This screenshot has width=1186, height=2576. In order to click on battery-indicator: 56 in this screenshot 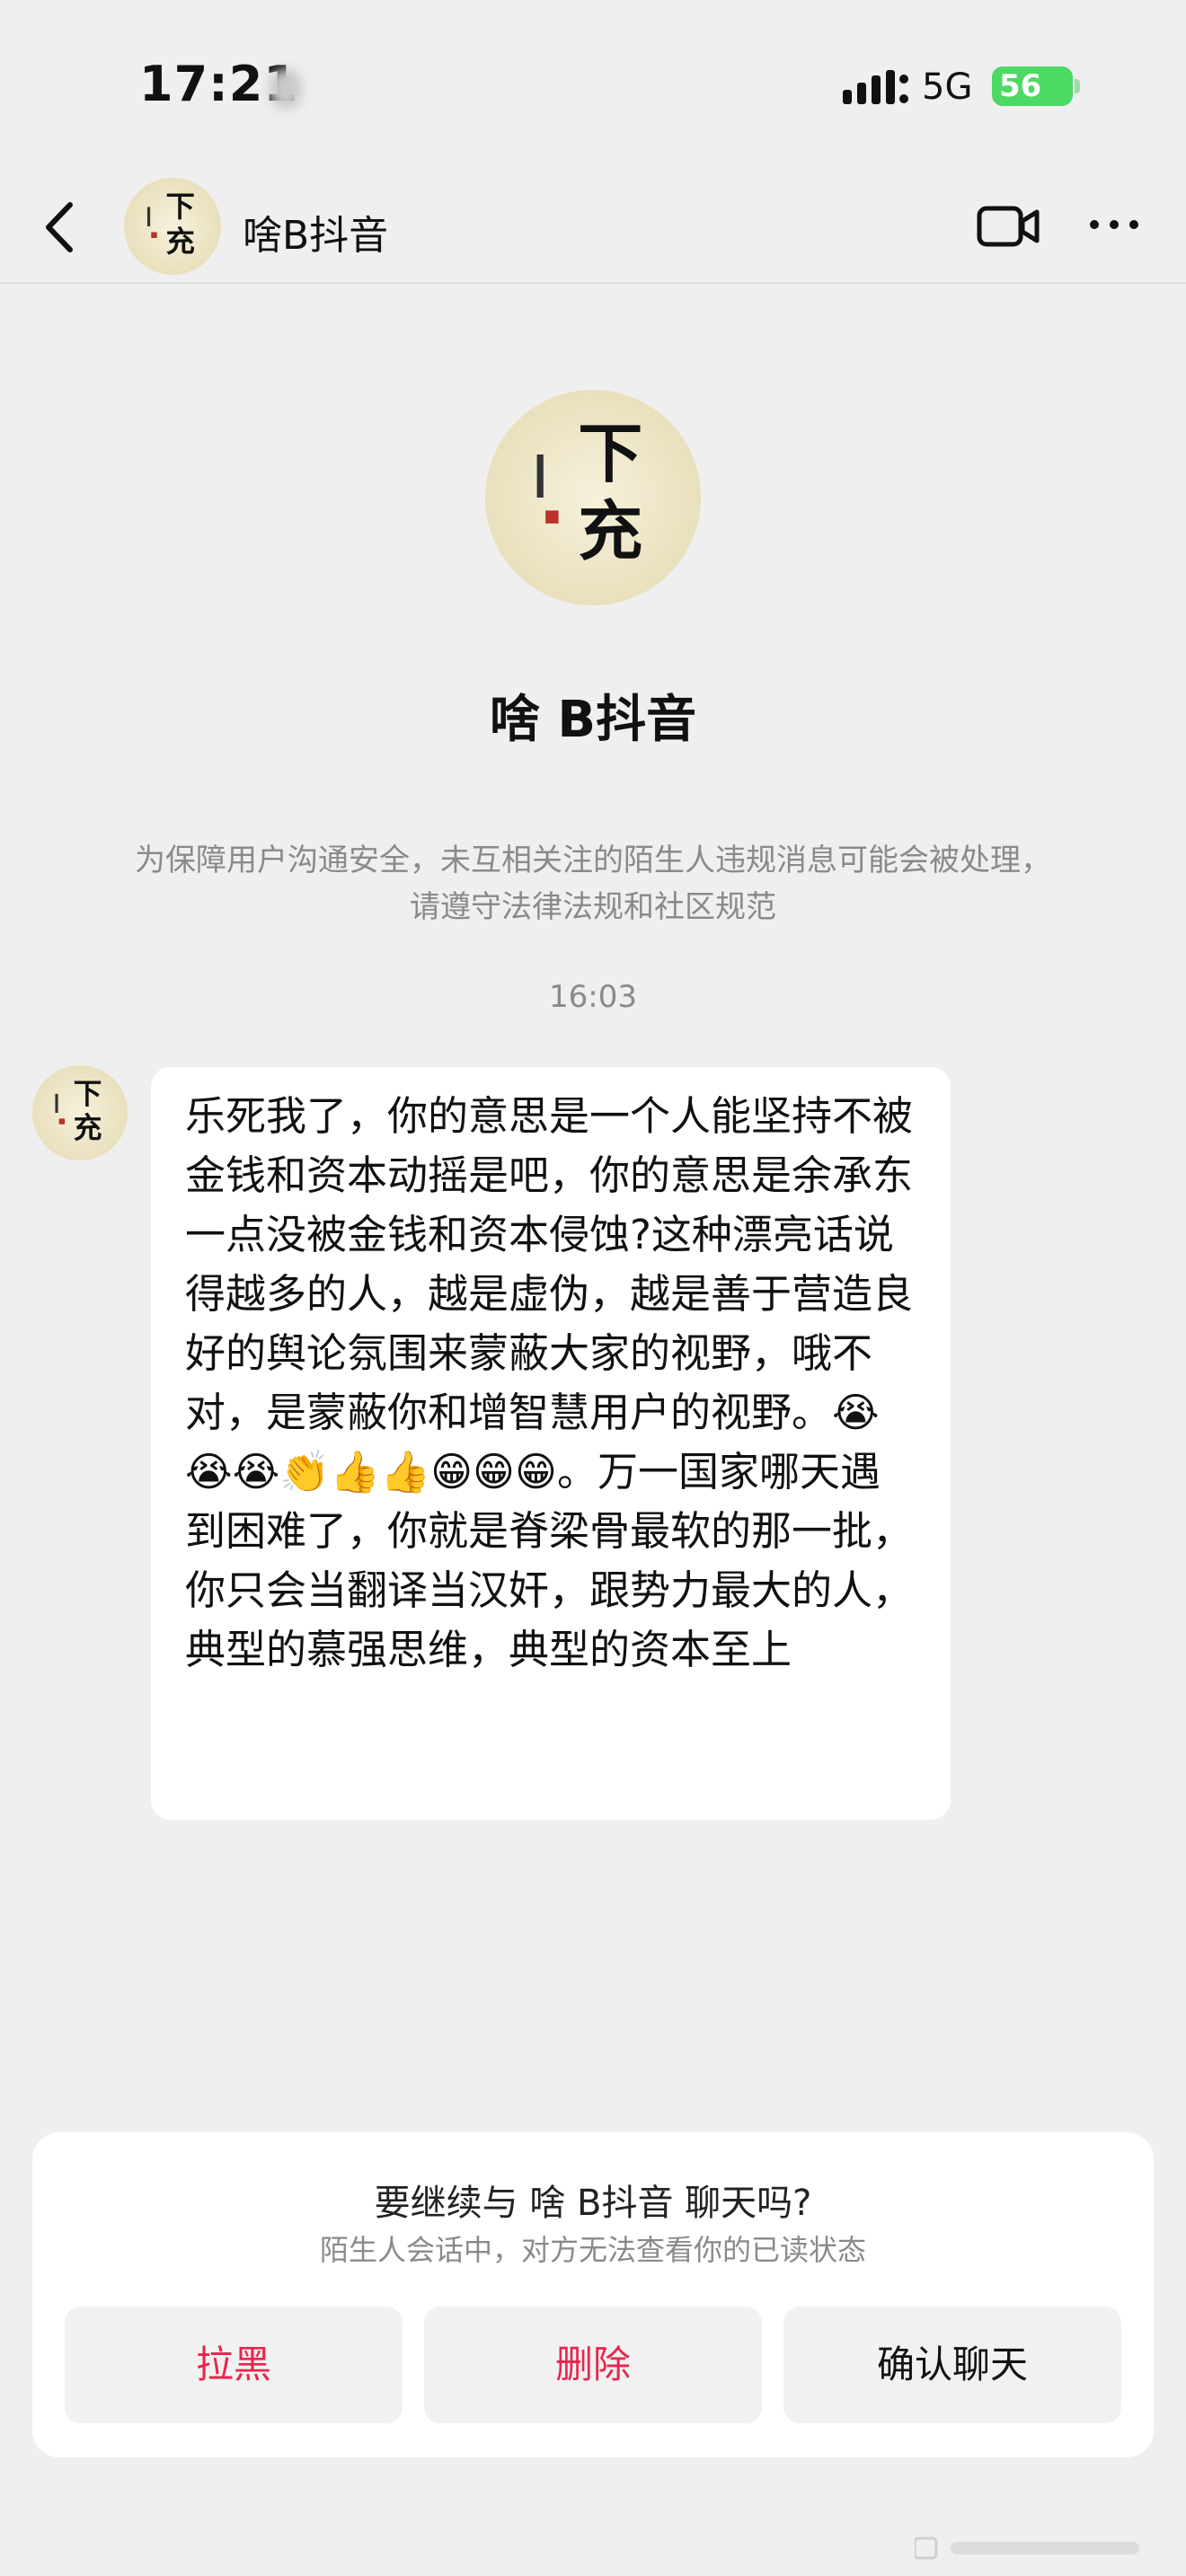, I will do `click(1032, 86)`.